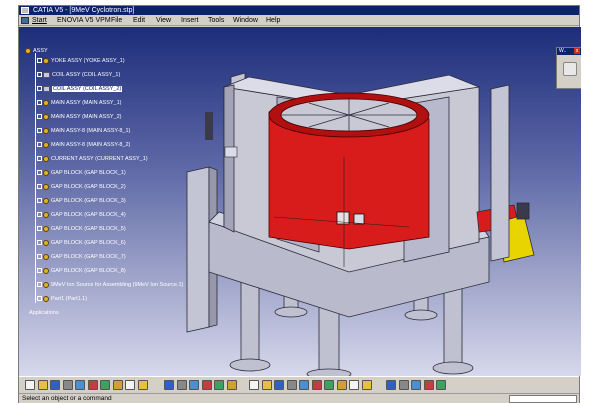 Image resolution: width=594 pixels, height=406 pixels. Describe the element at coordinates (206, 385) in the screenshot. I see `tree-icon` at that location.